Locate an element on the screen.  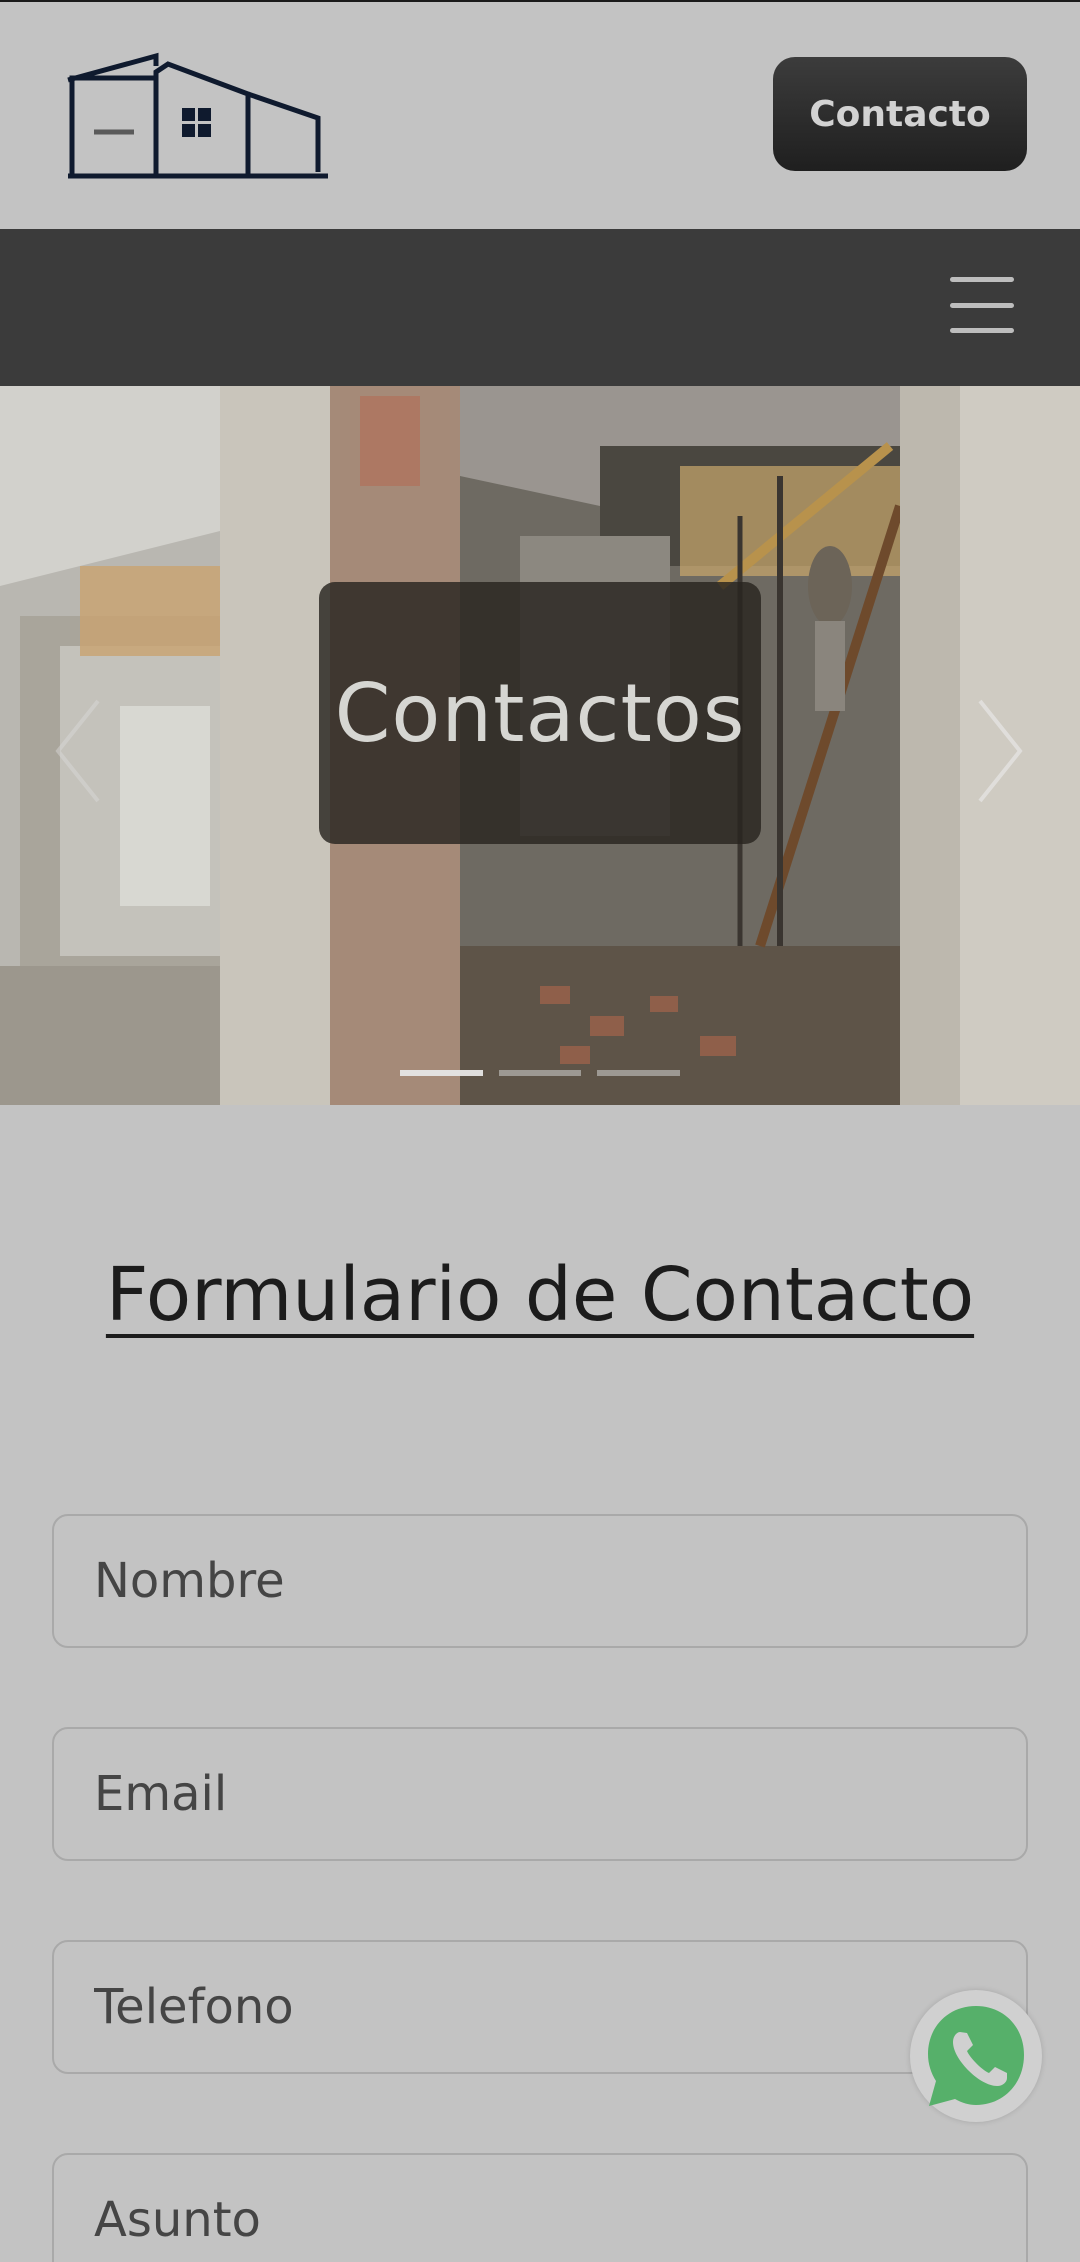
whatsapp-icon is located at coordinates (976, 2056).